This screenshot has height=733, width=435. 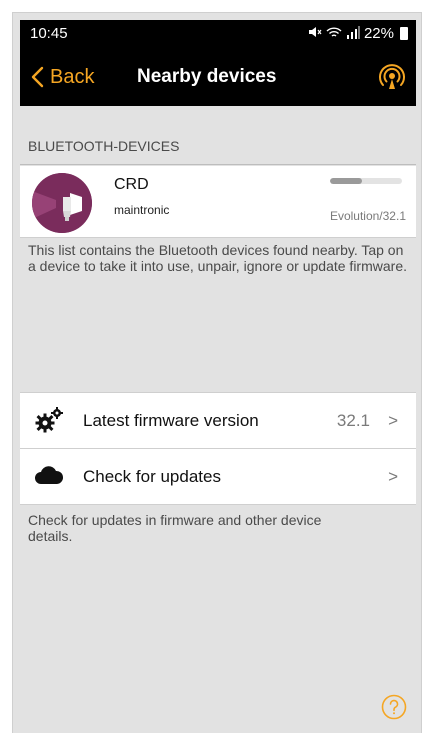 What do you see at coordinates (171, 420) in the screenshot?
I see `latest-firmware-label: Latest firmware version` at bounding box center [171, 420].